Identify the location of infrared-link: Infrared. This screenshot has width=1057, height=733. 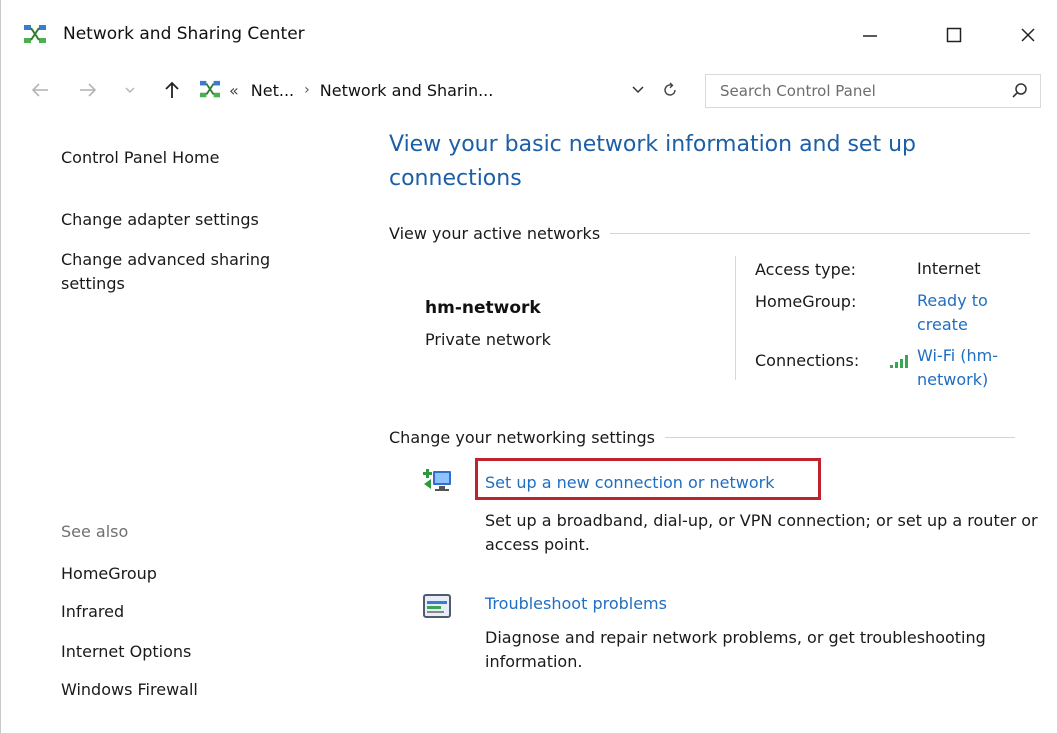
(92, 612).